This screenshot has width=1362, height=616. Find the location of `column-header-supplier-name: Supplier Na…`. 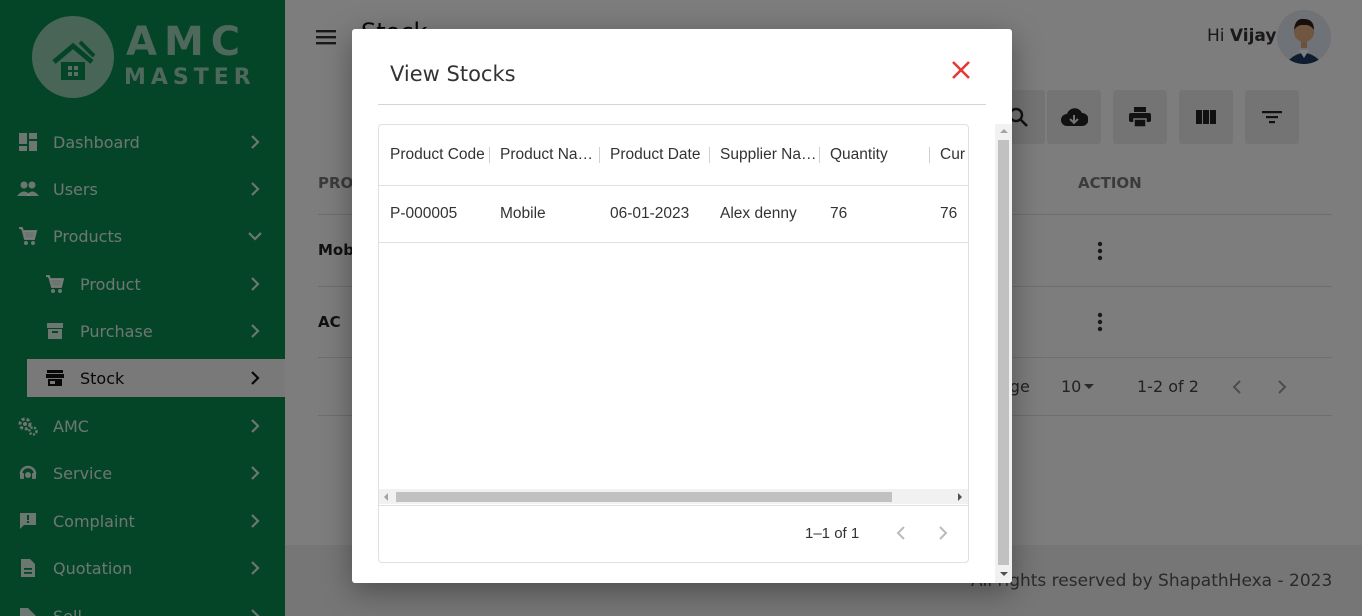

column-header-supplier-name: Supplier Na… is located at coordinates (768, 155).